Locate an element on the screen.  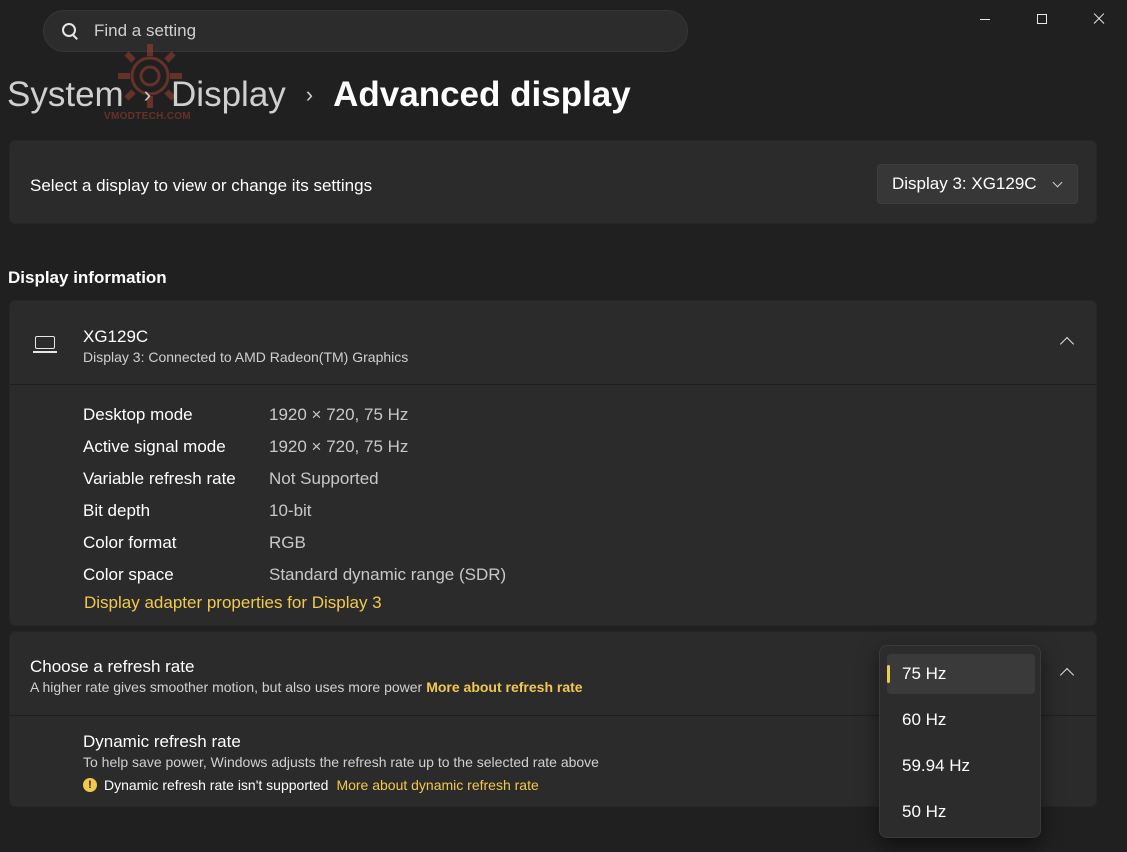
page-title: Advanced display is located at coordinates (482, 94).